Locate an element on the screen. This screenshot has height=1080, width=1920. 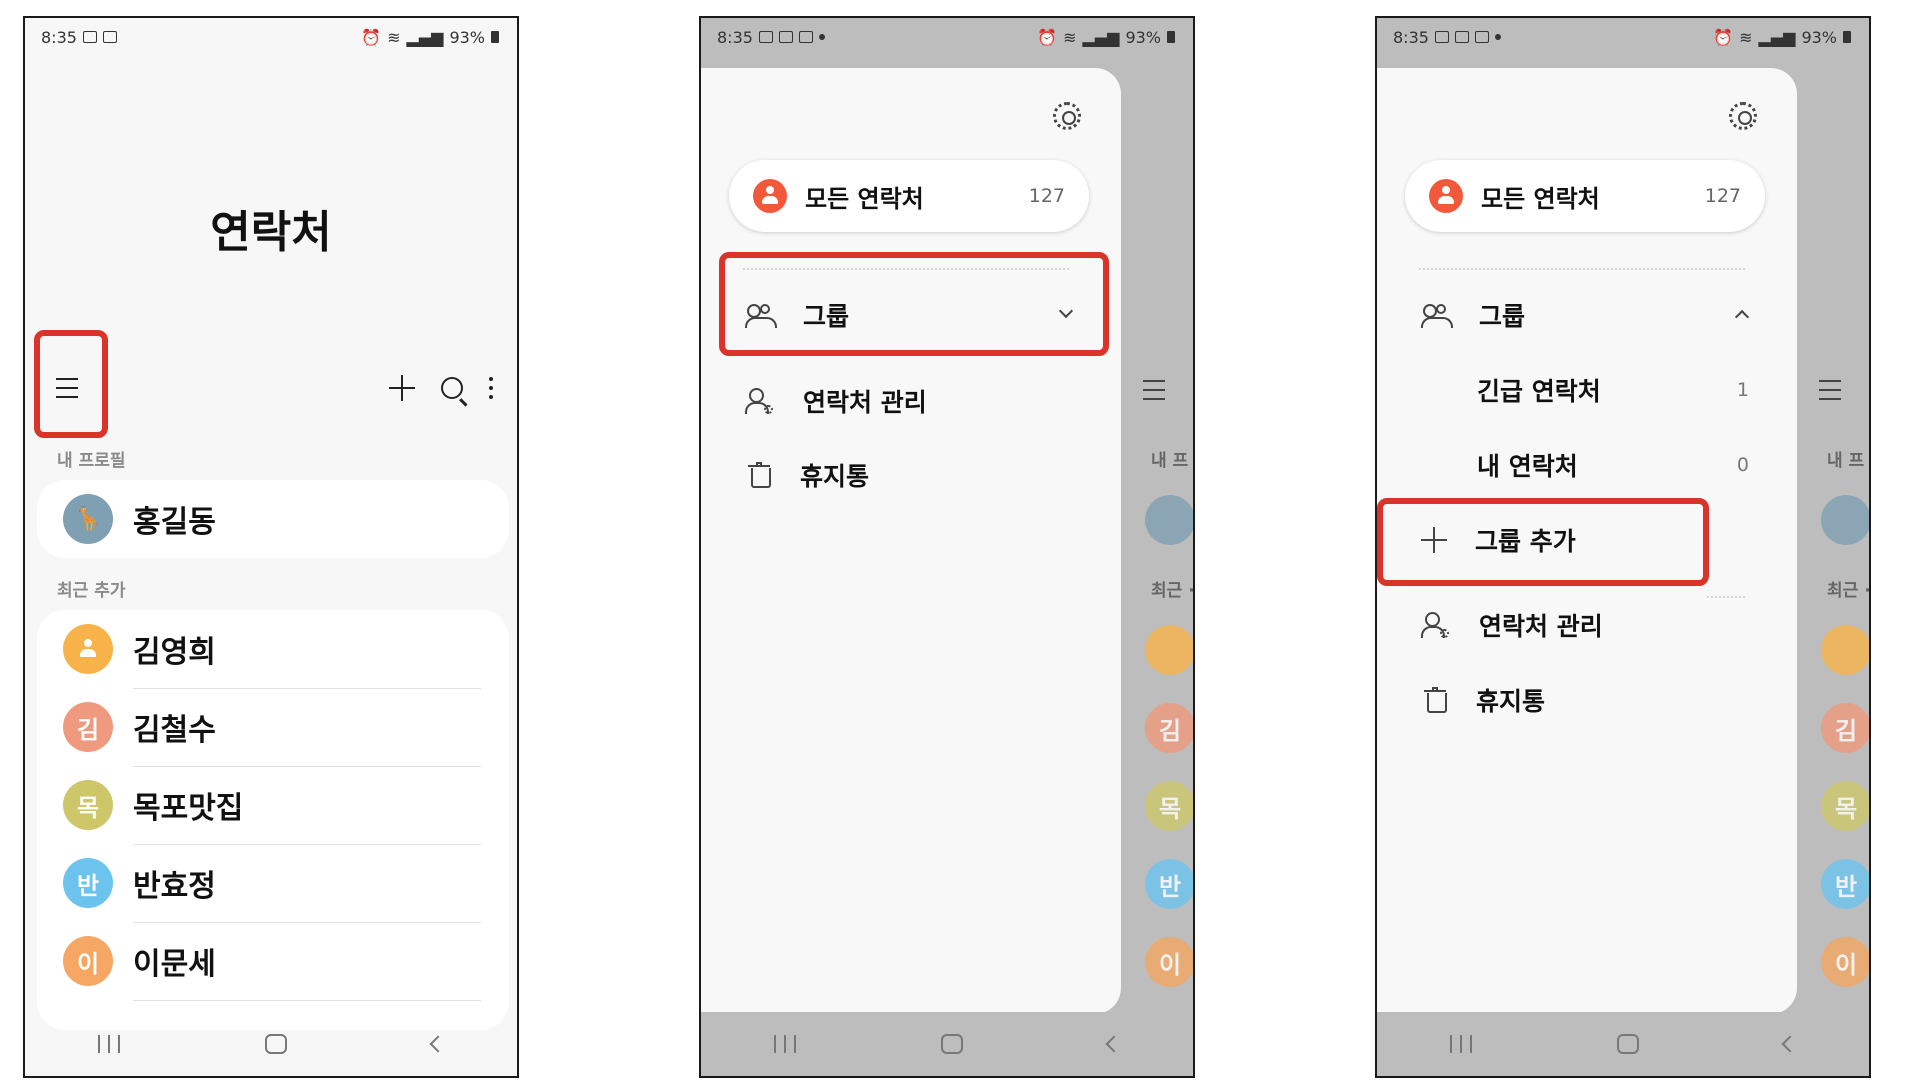
profile-card: 🦒 홍길동 is located at coordinates (273, 519).